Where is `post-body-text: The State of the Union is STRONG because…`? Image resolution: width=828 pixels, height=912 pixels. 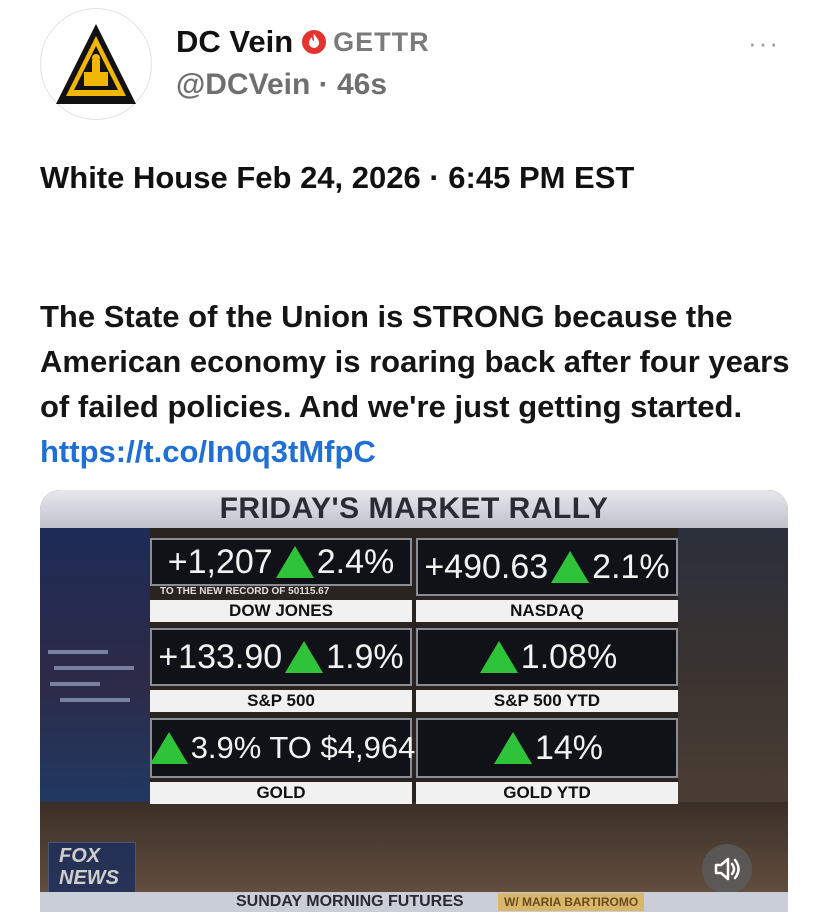 post-body-text: The State of the Union is STRONG because… is located at coordinates (415, 361).